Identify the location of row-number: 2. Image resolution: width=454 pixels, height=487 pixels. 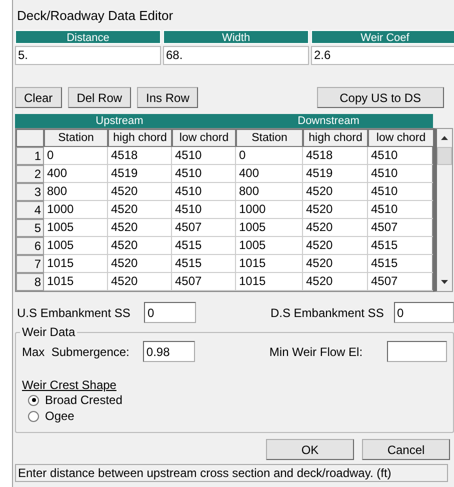
(30, 174).